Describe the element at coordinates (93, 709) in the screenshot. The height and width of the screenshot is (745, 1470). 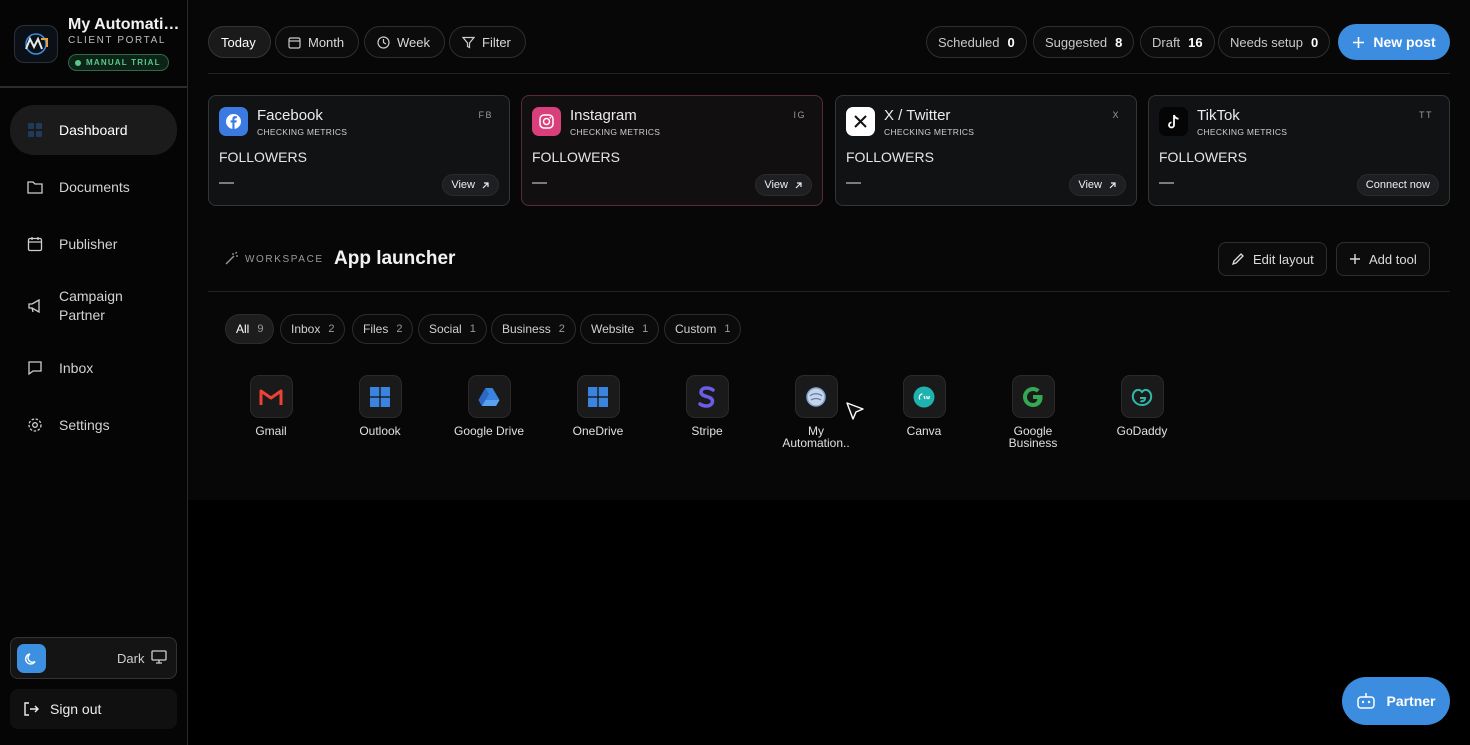
I see `sign-out-button: Sign out` at that location.